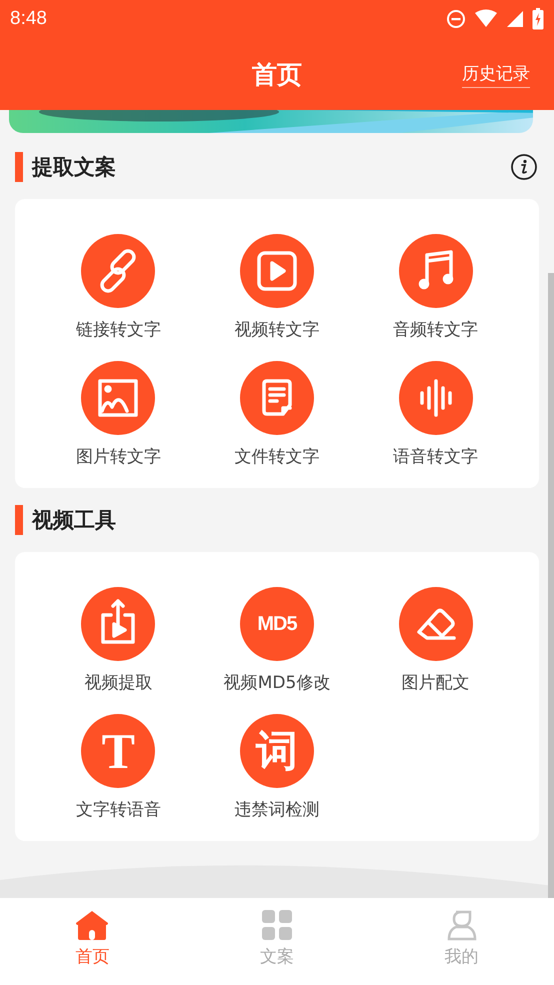 The height and width of the screenshot is (985, 554). I want to click on tool-button: MD5 视频MD5修改, so click(277, 640).